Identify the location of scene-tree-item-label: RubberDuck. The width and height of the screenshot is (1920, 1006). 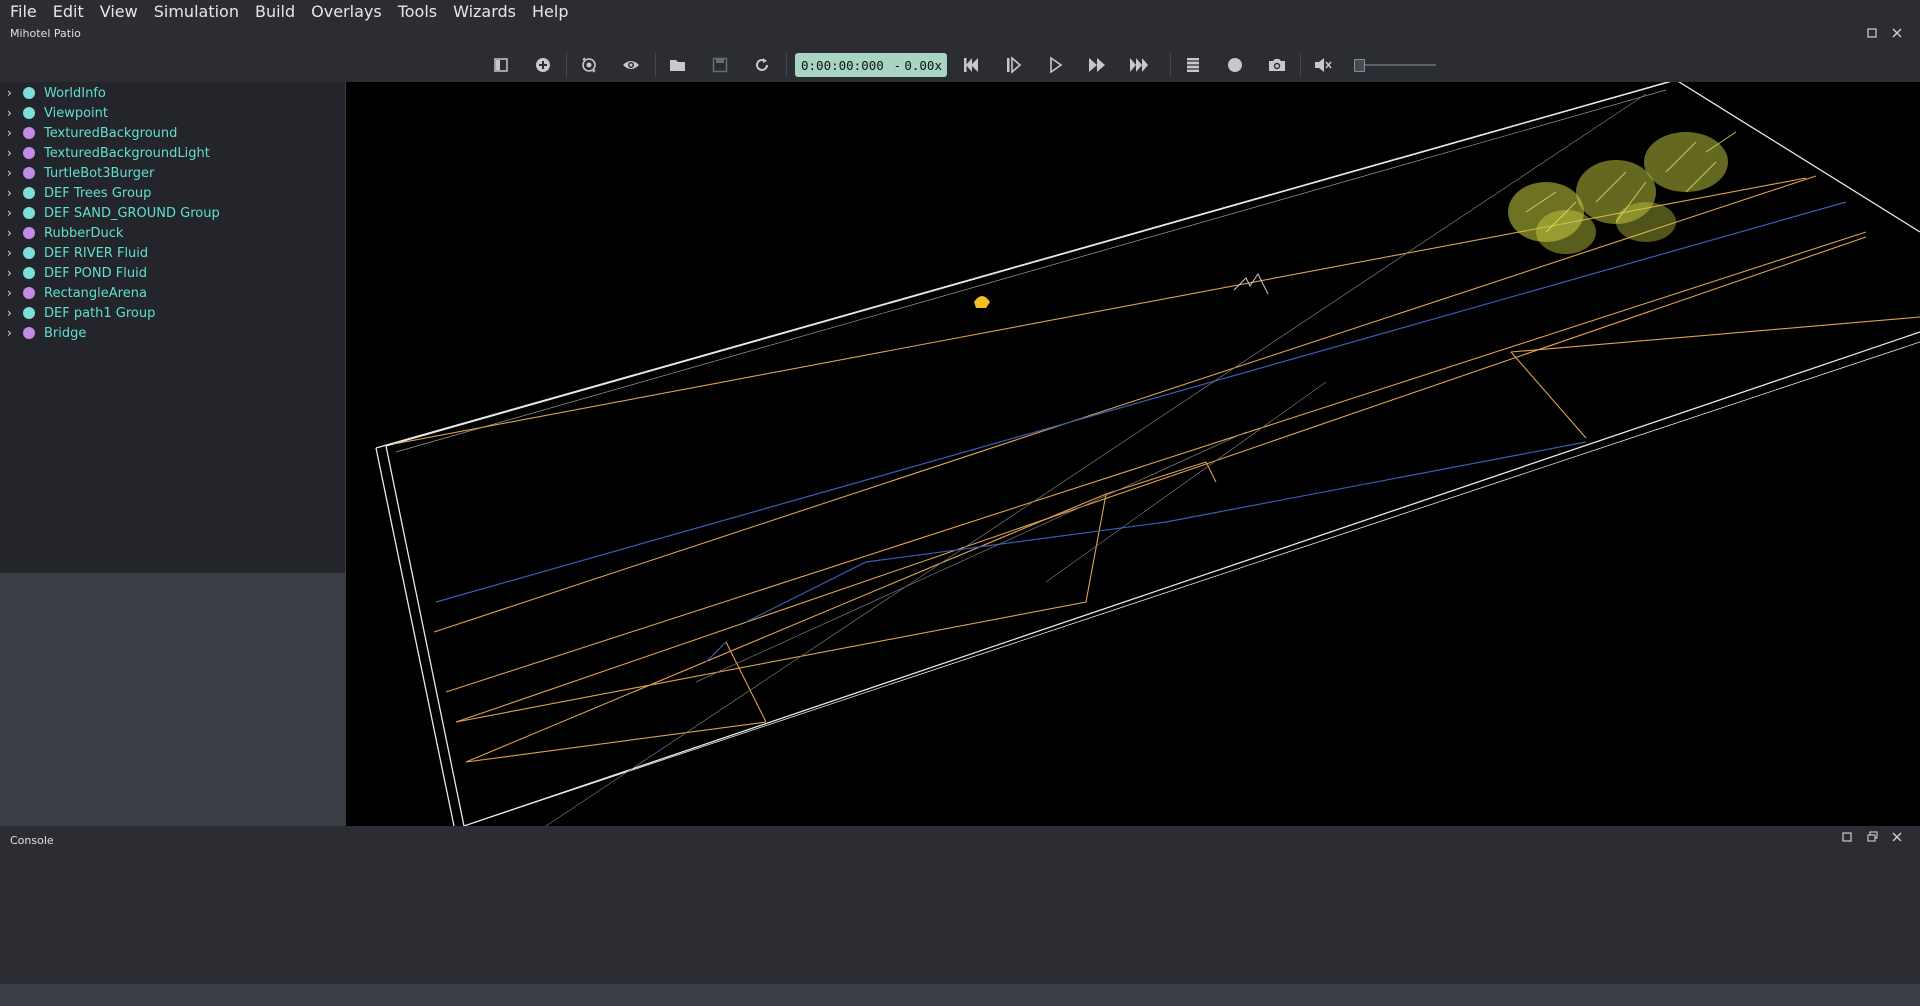
(84, 233).